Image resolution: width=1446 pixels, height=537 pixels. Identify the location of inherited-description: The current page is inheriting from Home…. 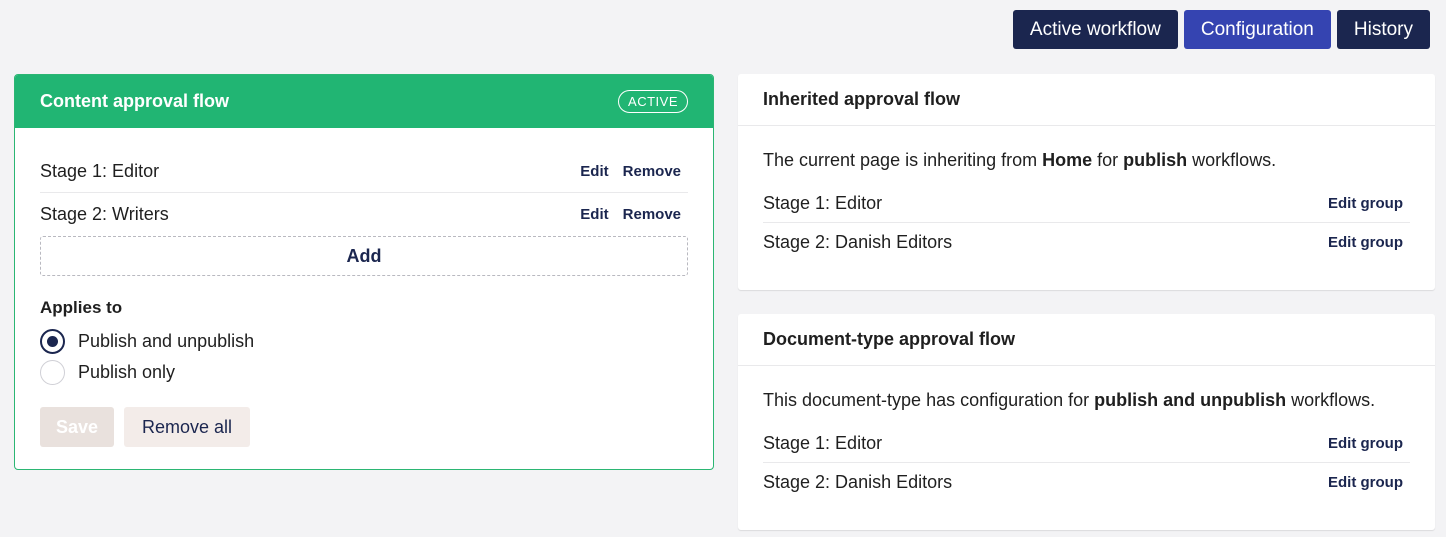
(1086, 155).